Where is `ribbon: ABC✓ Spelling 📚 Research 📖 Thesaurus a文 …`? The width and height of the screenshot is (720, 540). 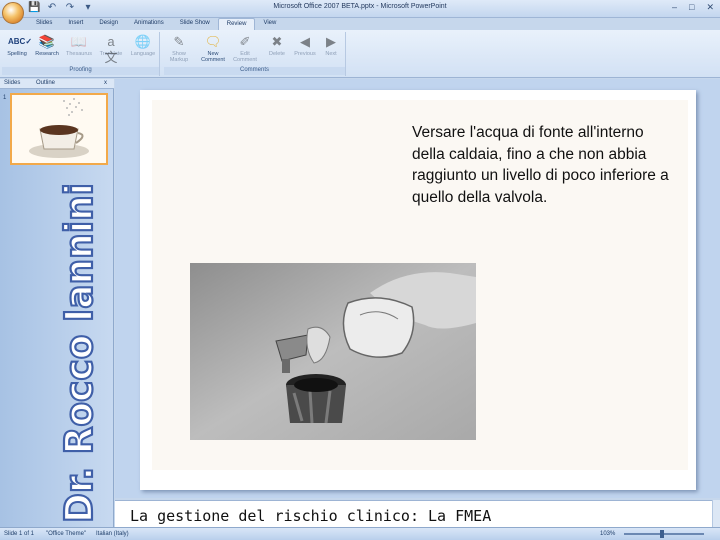 ribbon: ABC✓ Spelling 📚 Research 📖 Thesaurus a文 … is located at coordinates (360, 54).